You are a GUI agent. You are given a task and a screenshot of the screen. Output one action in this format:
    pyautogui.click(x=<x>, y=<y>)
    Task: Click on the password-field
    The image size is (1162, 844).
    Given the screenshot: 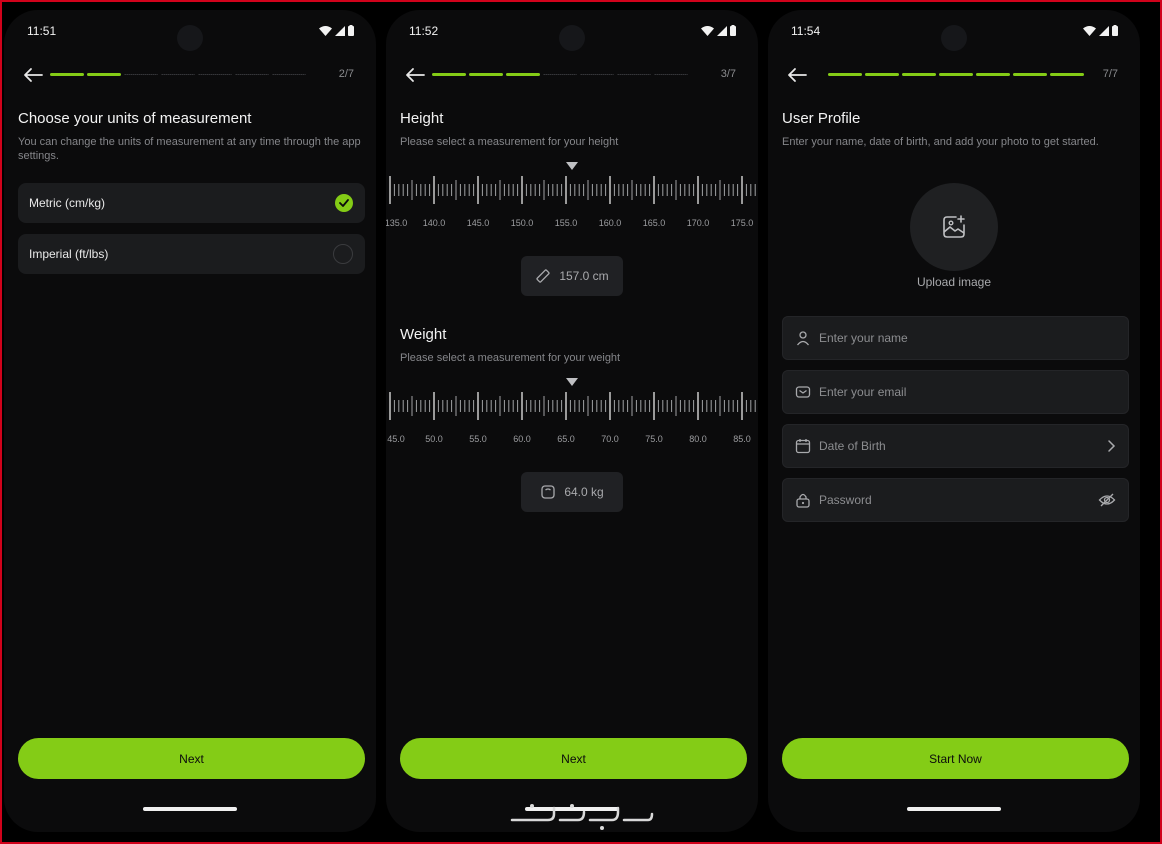 What is the action you would take?
    pyautogui.click(x=955, y=500)
    